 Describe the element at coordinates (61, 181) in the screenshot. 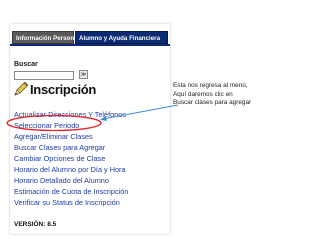

I see `menu-item-horario-detallado: Horario Detallado del Alumno` at that location.